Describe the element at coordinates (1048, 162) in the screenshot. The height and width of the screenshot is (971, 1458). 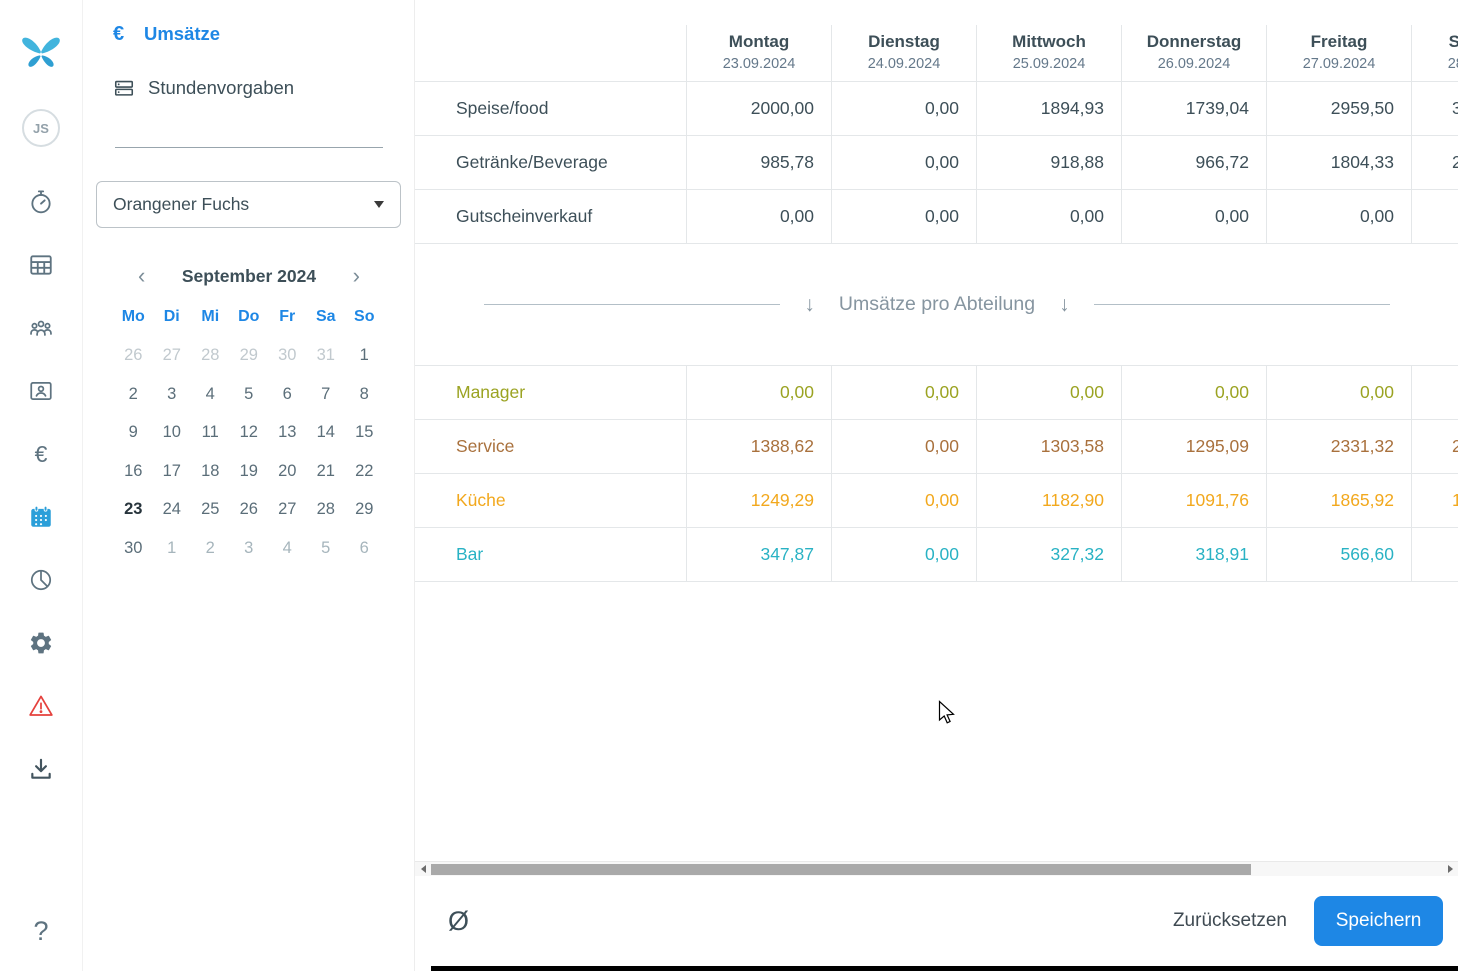
I see `value-cell: 918,88` at that location.